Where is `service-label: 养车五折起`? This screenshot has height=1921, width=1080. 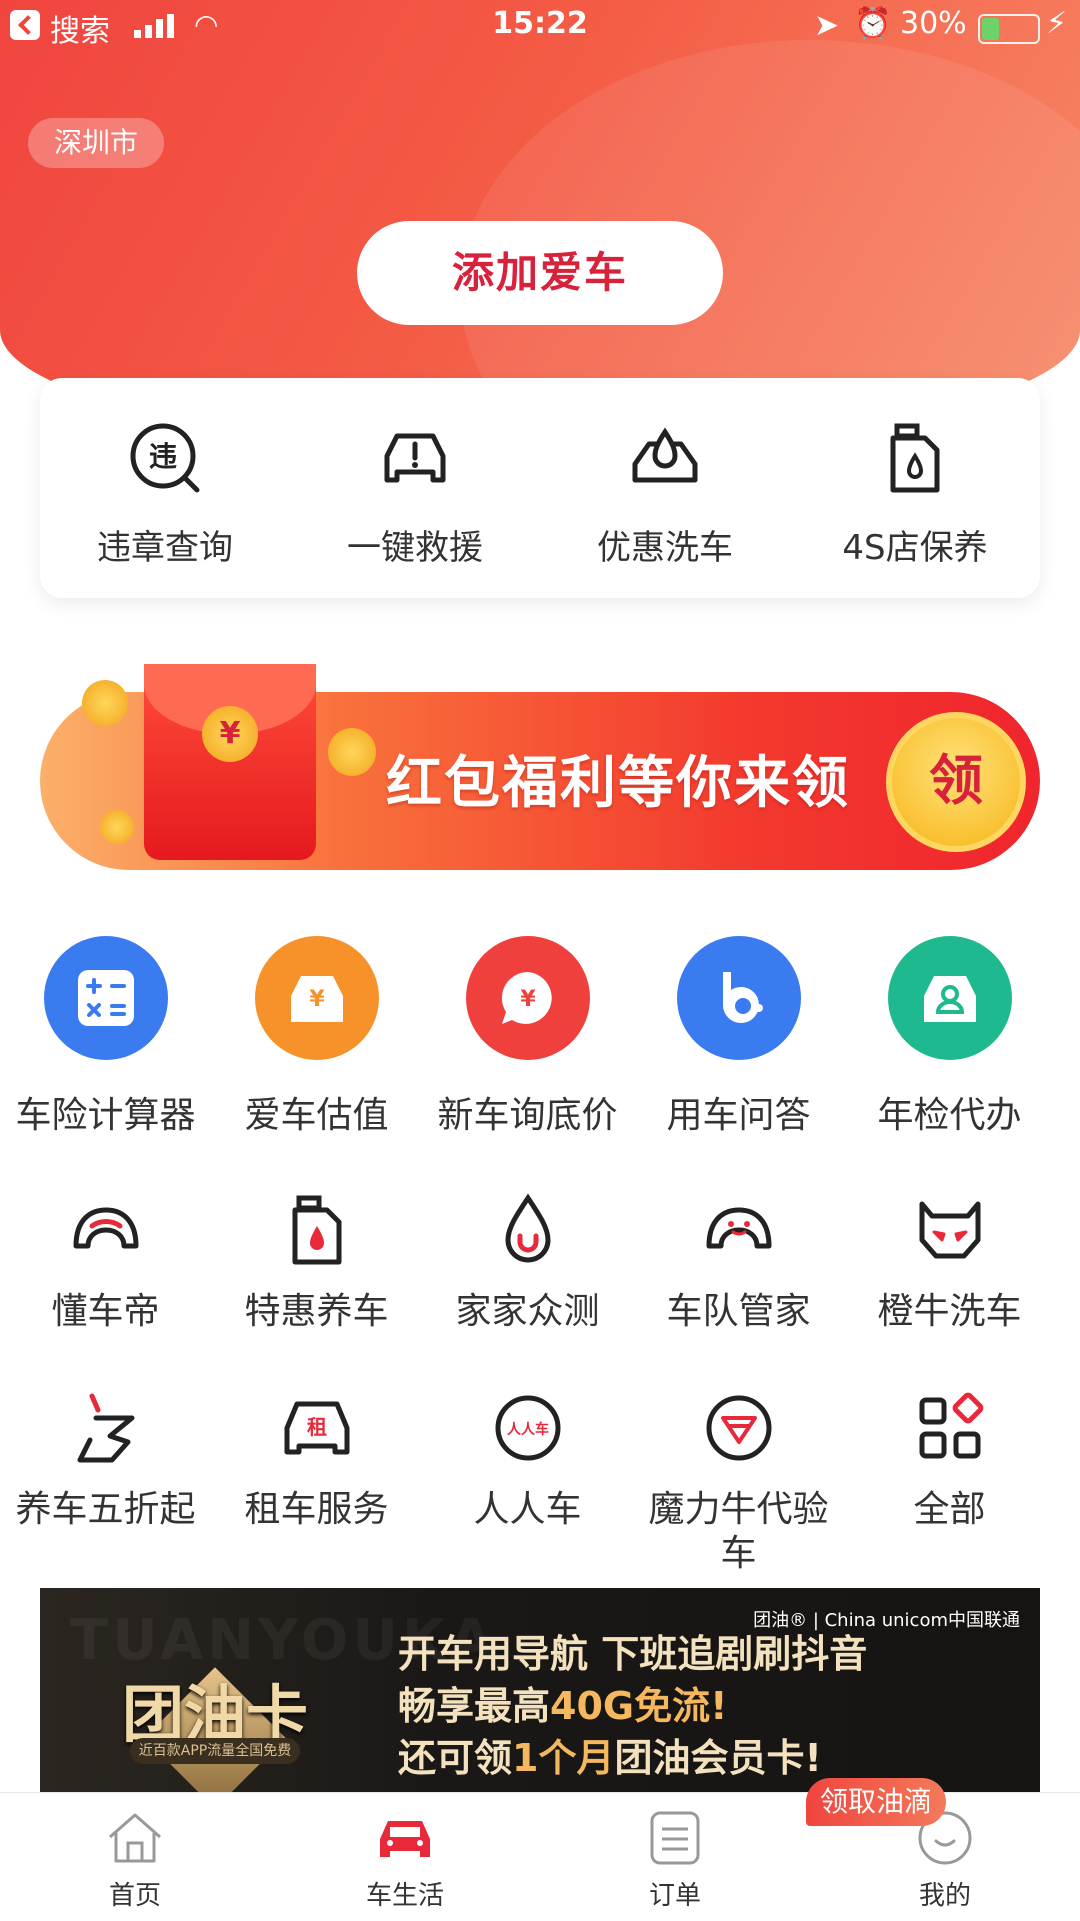
service-label: 养车五折起 is located at coordinates (105, 1509).